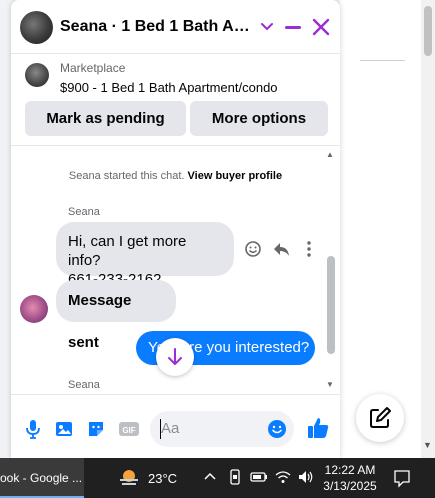  Describe the element at coordinates (36, 27) in the screenshot. I see `contact-avatar` at that location.